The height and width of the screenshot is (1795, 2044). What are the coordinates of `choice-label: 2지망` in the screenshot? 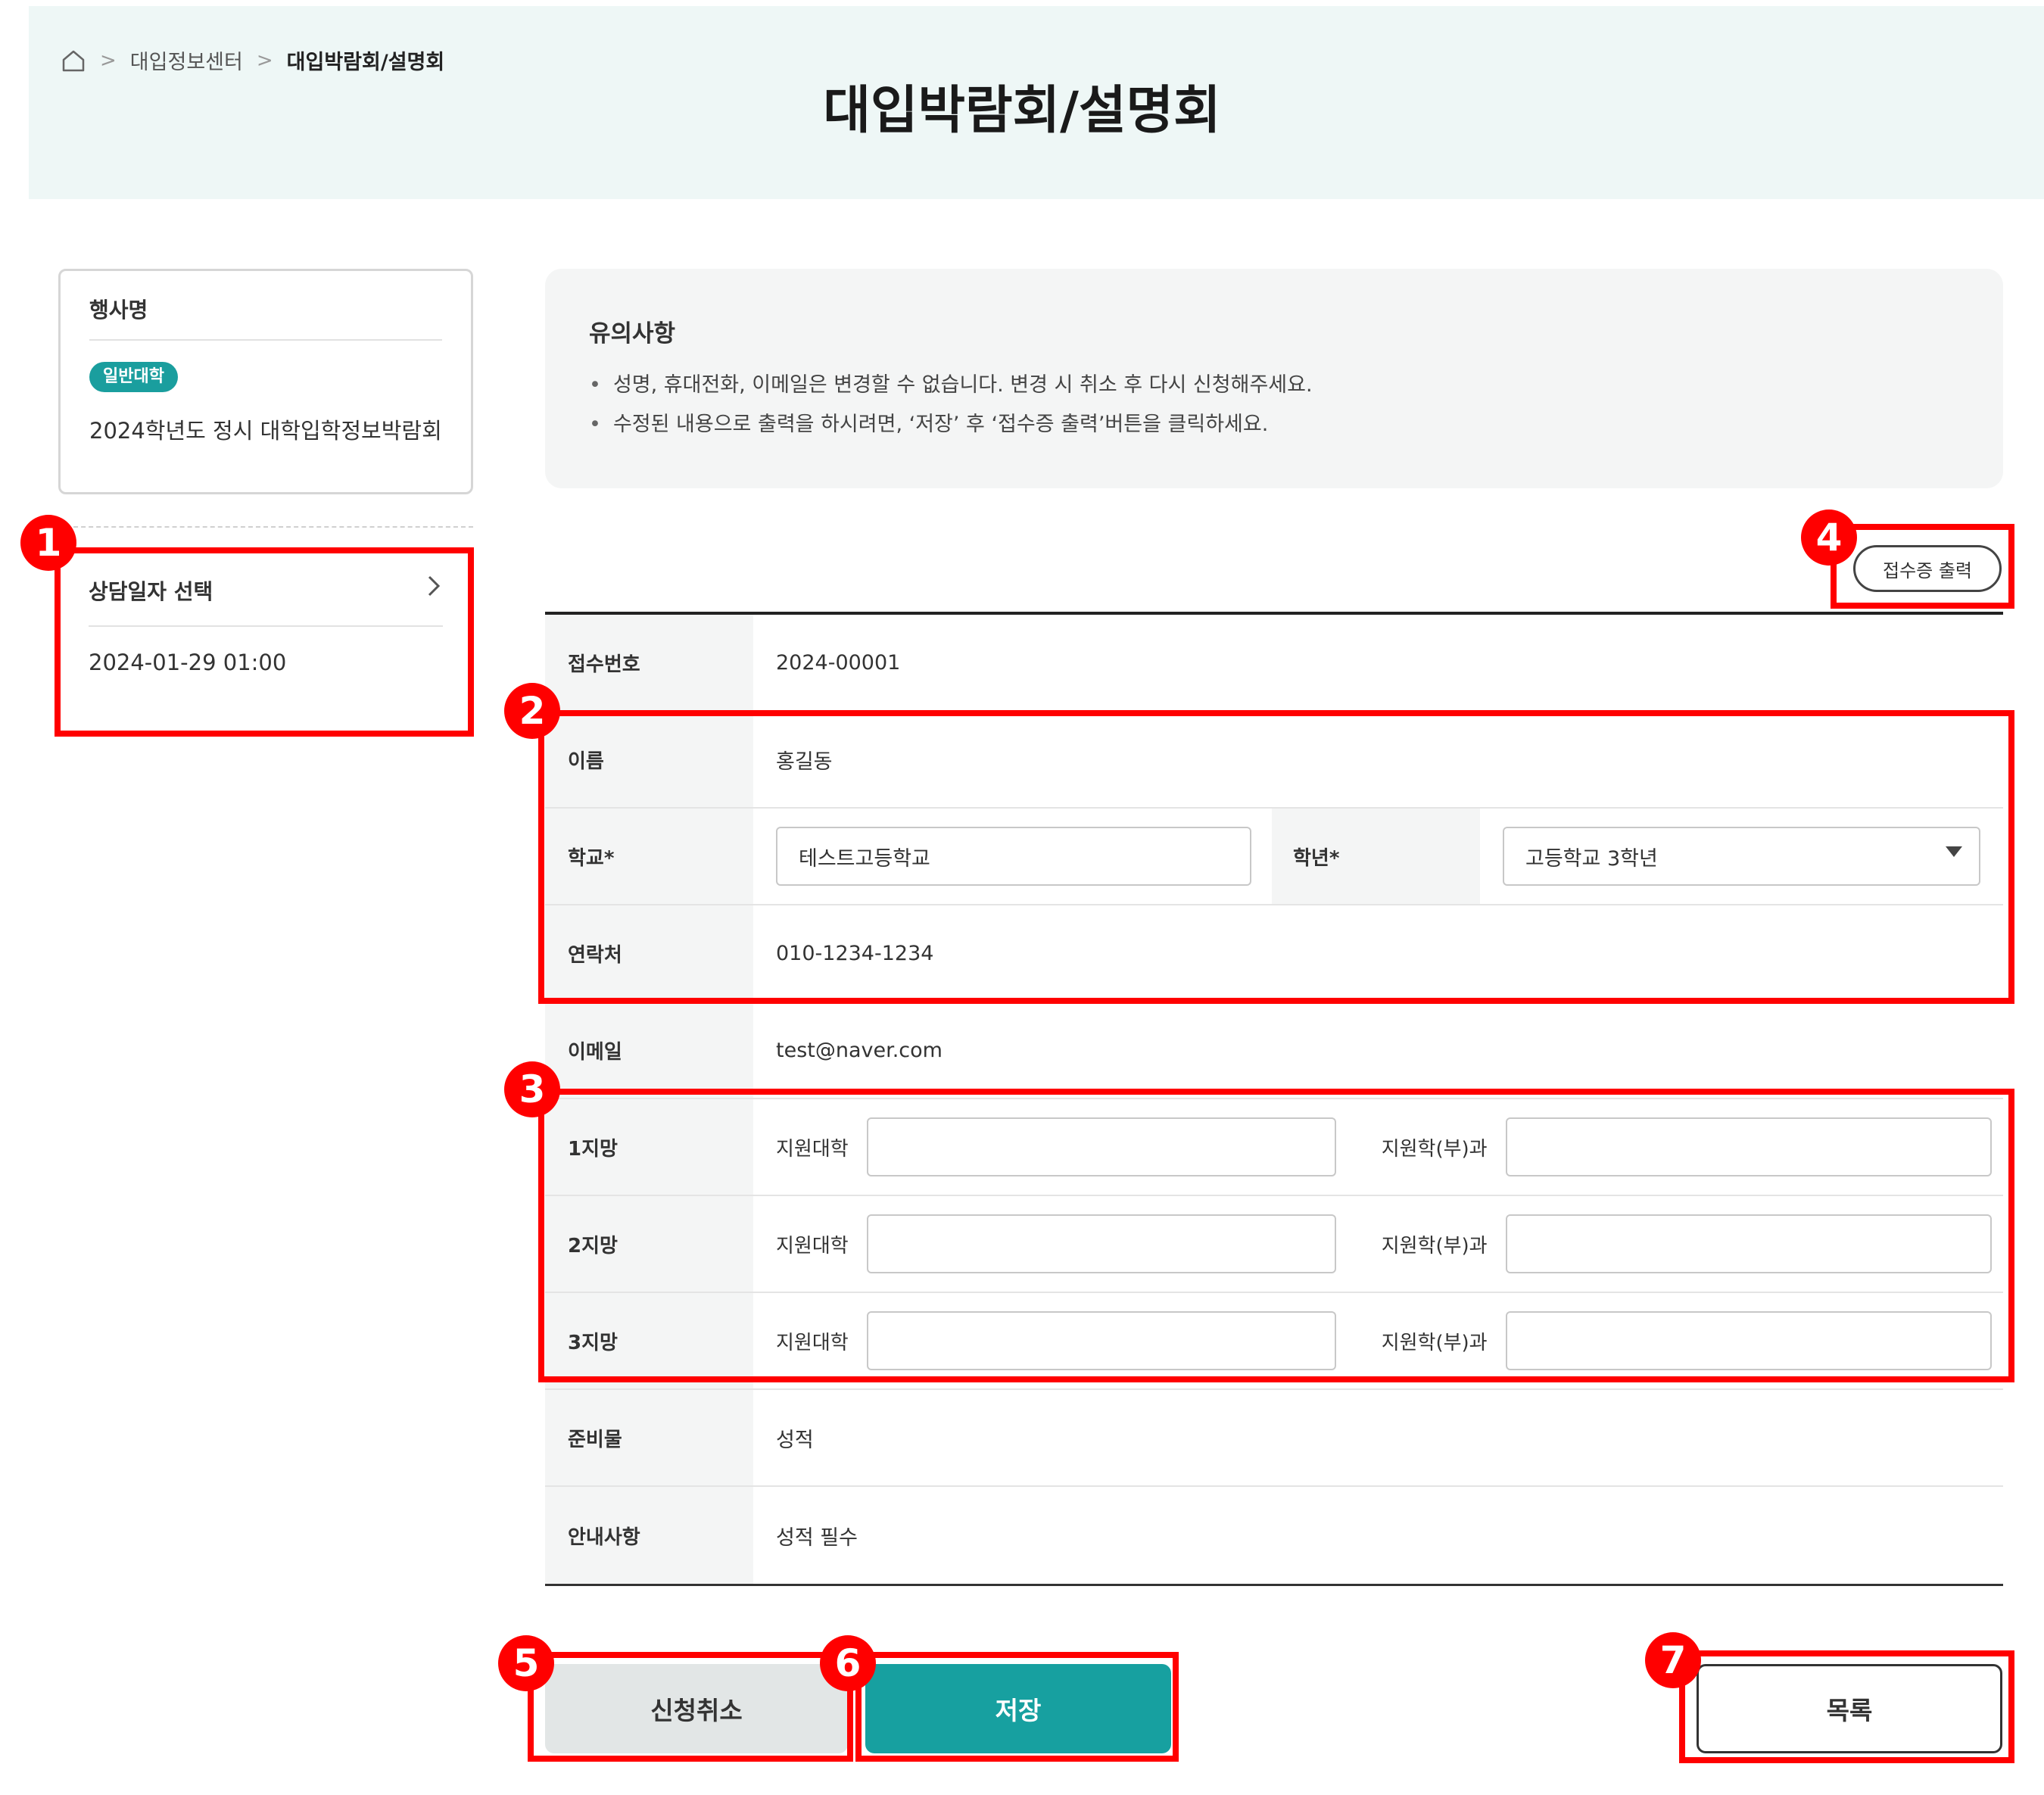 It's located at (649, 1244).